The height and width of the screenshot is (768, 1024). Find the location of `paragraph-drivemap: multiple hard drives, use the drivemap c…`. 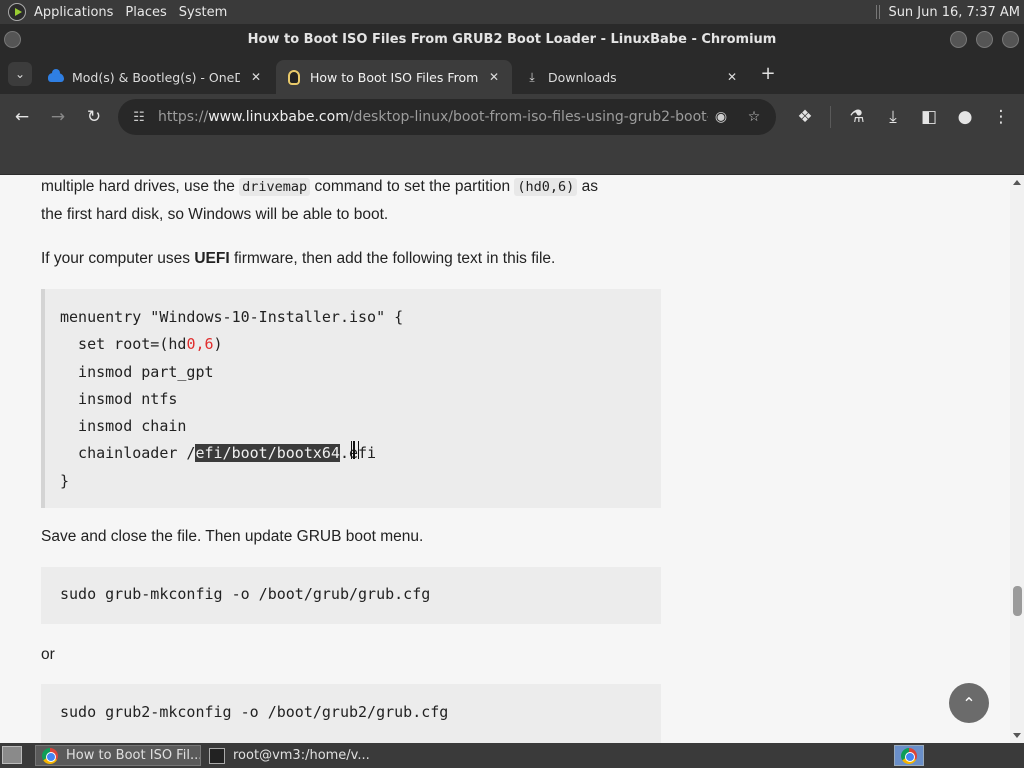

paragraph-drivemap: multiple hard drives, use the drivemap c… is located at coordinates (319, 201).